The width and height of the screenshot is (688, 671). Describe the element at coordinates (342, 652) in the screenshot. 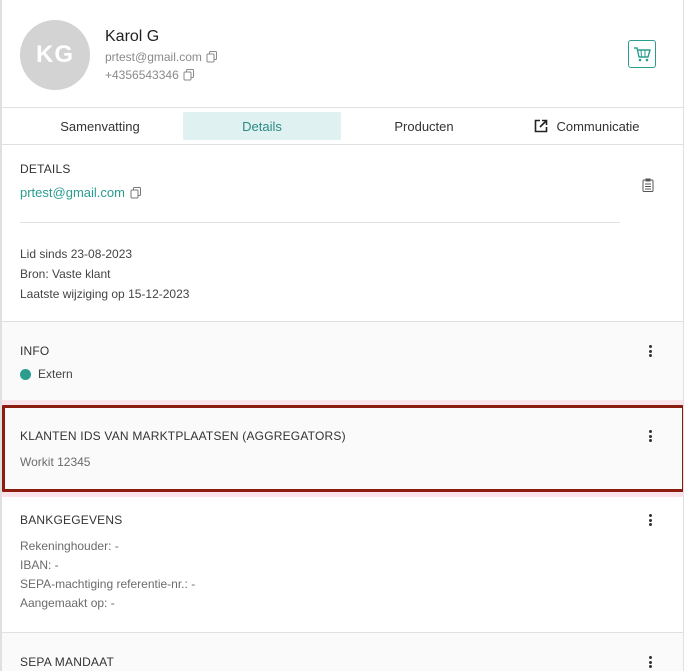

I see `sepa-section: SEPA MANDAAT` at that location.